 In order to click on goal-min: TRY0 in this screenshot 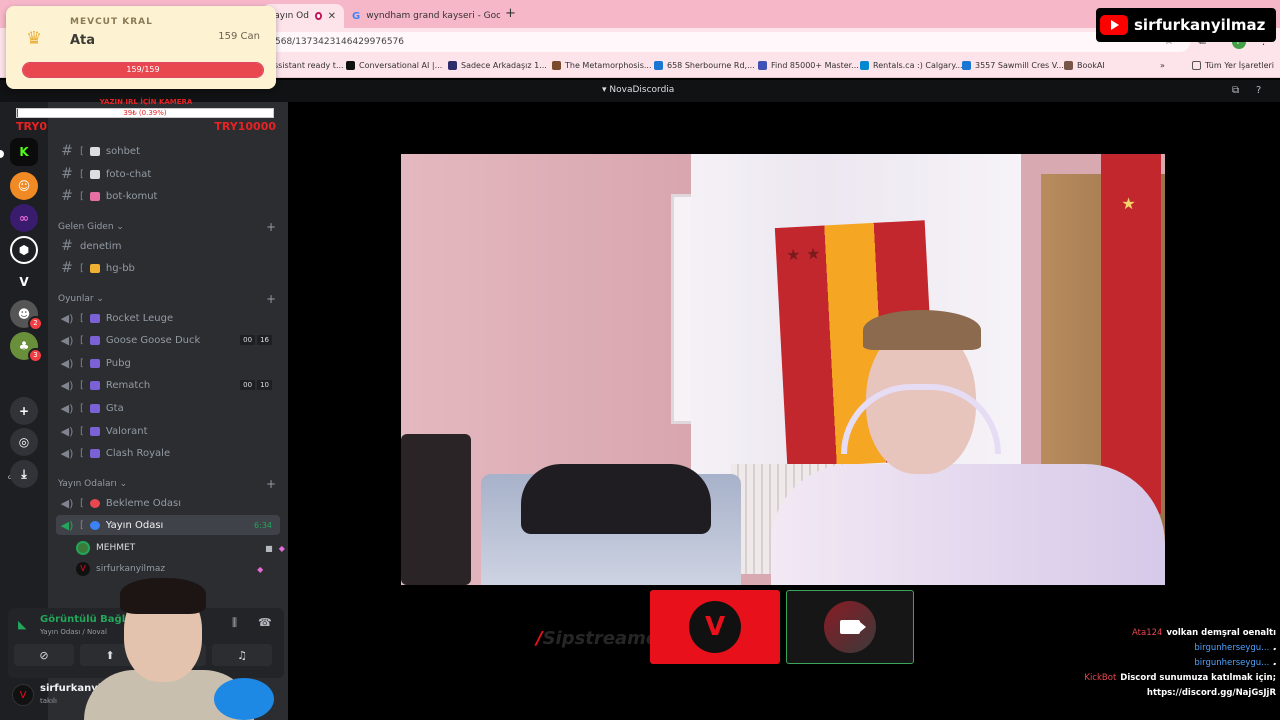, I will do `click(31, 126)`.